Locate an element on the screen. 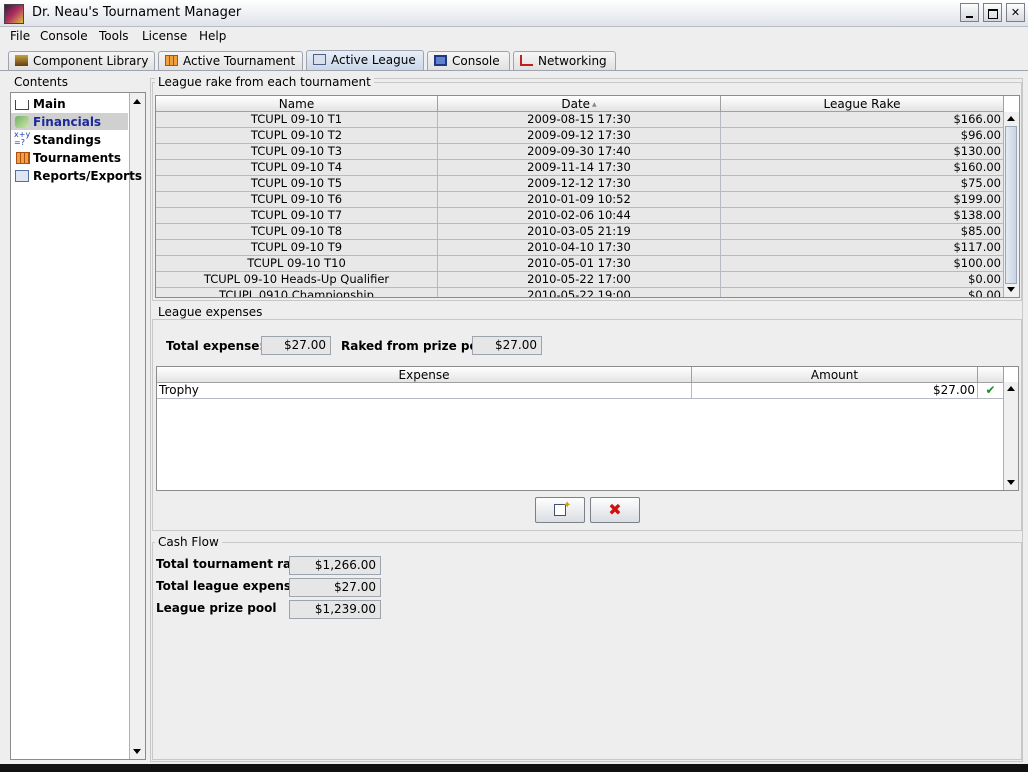  rake-name-cell: TCUPL 09-10 T2 is located at coordinates (297, 135).